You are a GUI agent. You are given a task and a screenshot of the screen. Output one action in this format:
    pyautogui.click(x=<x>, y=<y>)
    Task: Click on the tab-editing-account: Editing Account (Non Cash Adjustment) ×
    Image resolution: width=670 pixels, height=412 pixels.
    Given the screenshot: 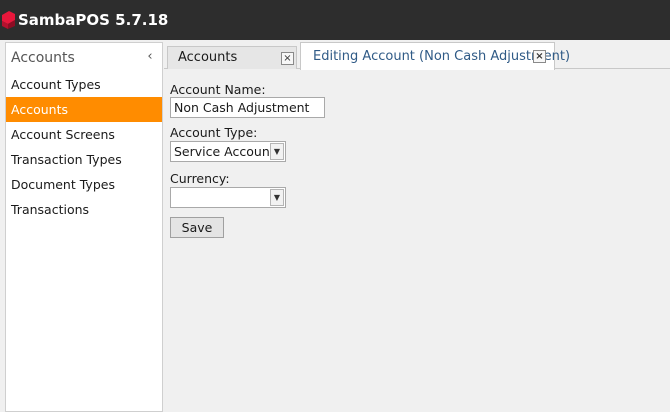 What is the action you would take?
    pyautogui.click(x=435, y=56)
    